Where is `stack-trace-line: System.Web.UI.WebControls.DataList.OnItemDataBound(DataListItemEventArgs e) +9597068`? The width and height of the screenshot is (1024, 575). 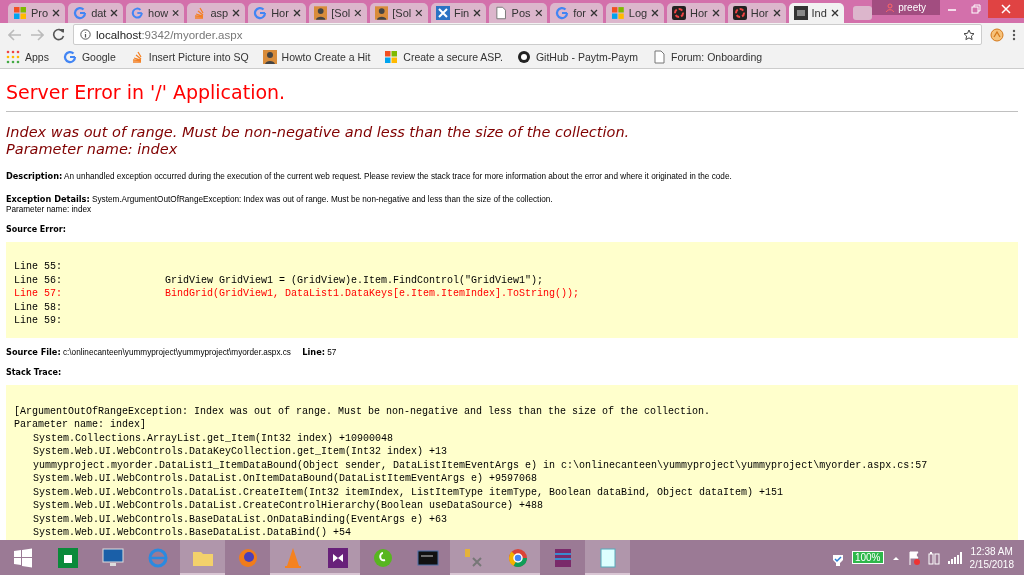
stack-trace-line: System.Web.UI.WebControls.DataList.OnItemDataBound(DataListItemEventArgs e) +9597068 is located at coordinates (285, 479).